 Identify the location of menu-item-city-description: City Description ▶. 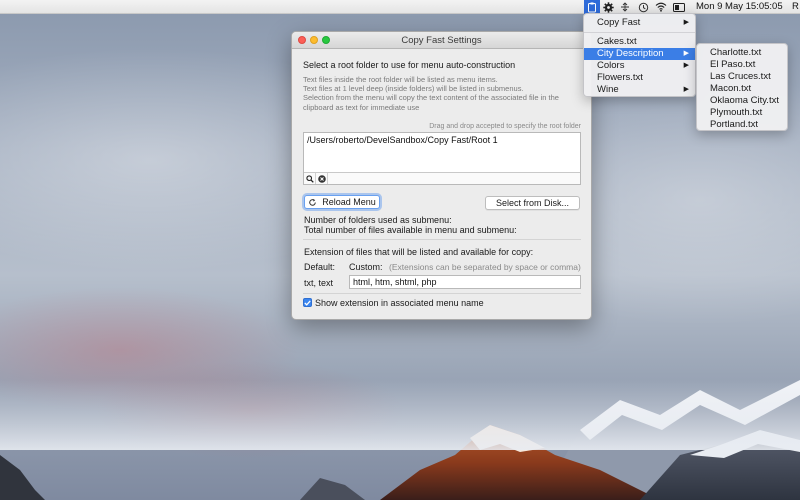
(639, 54).